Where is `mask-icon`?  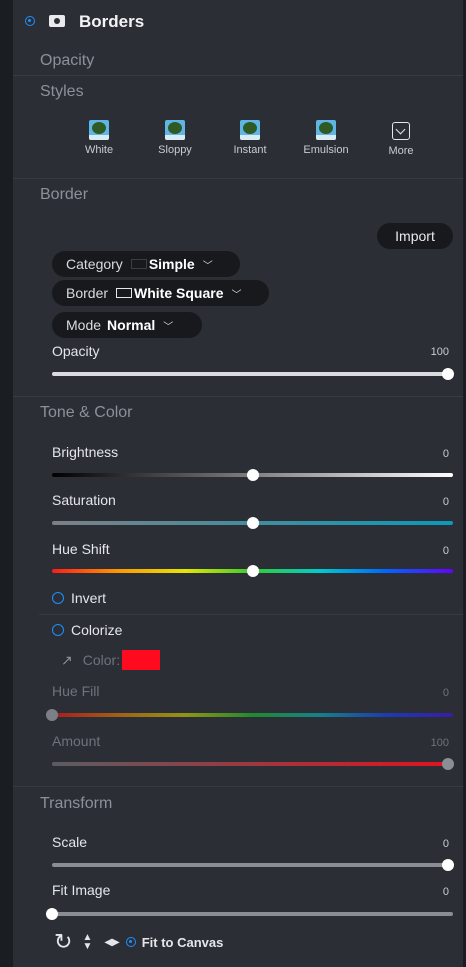 mask-icon is located at coordinates (57, 21).